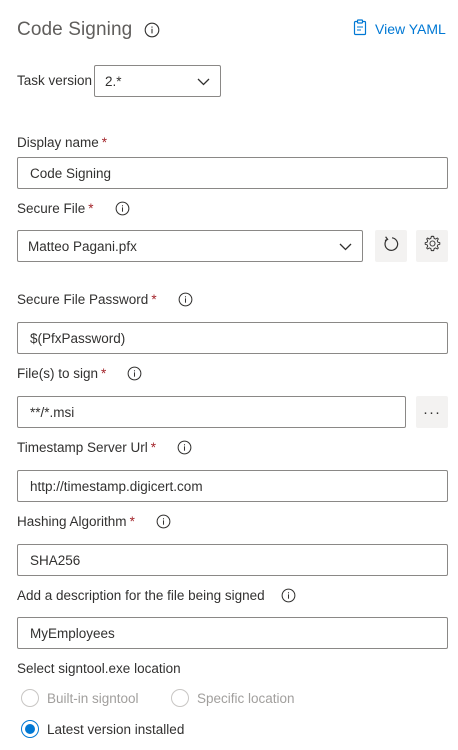 The height and width of the screenshot is (750, 458). What do you see at coordinates (232, 560) in the screenshot?
I see `hashing-algorithm-input: SHA256` at bounding box center [232, 560].